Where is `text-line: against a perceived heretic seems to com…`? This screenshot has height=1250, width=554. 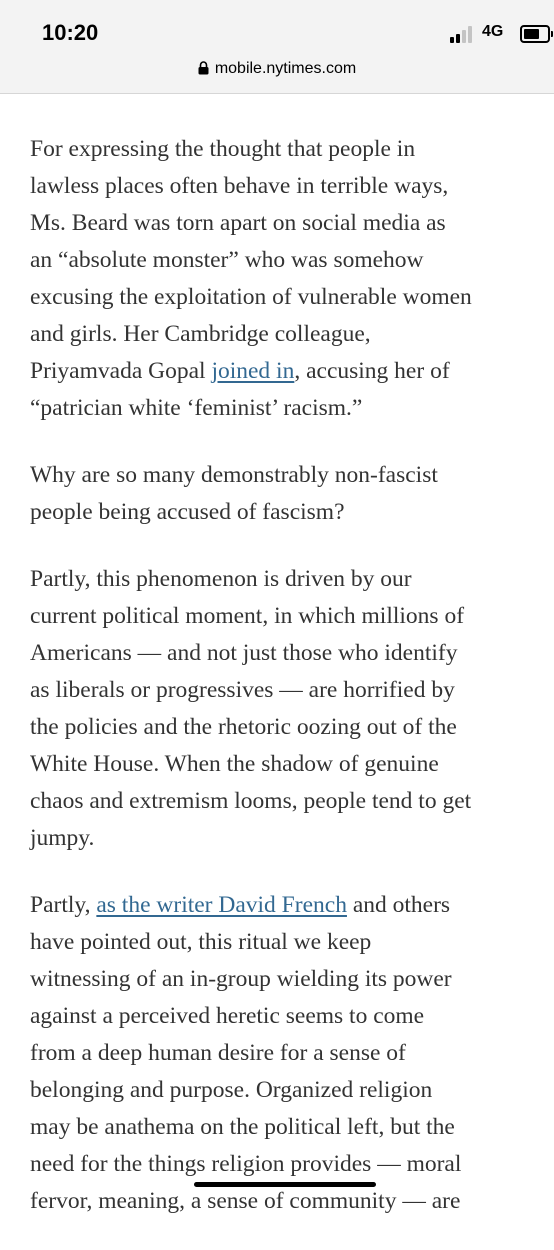
text-line: against a perceived heretic seems to com… is located at coordinates (227, 1016).